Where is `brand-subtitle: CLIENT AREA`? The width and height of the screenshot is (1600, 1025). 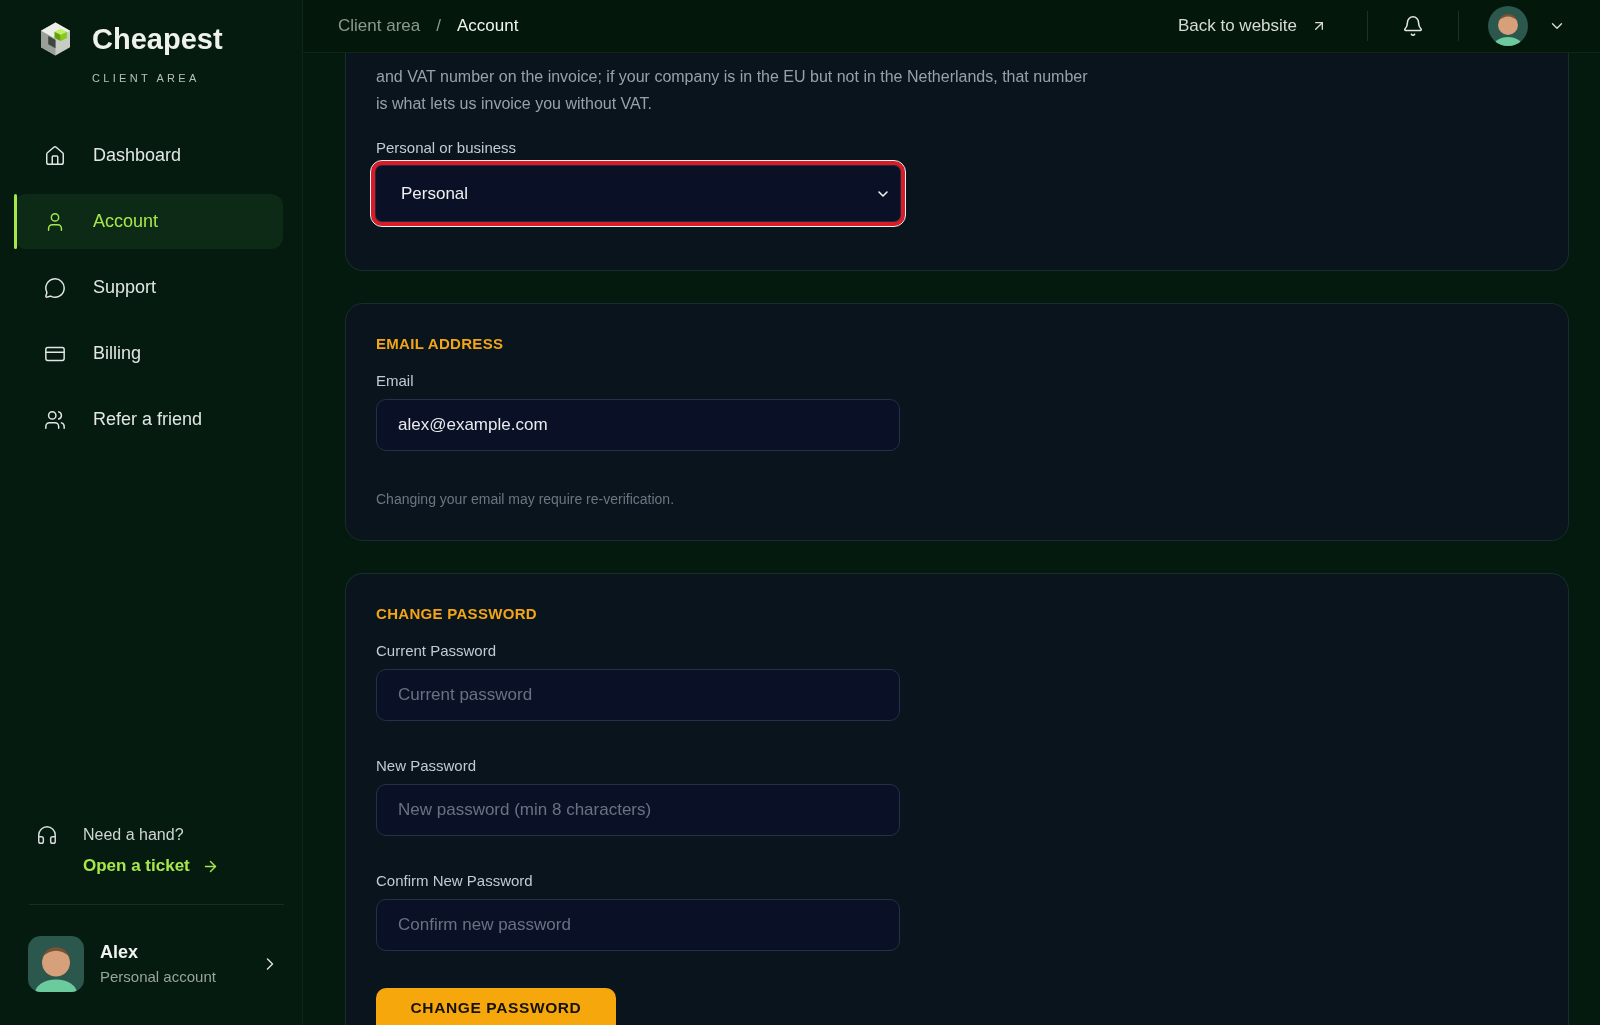
brand-subtitle: CLIENT AREA is located at coordinates (146, 78).